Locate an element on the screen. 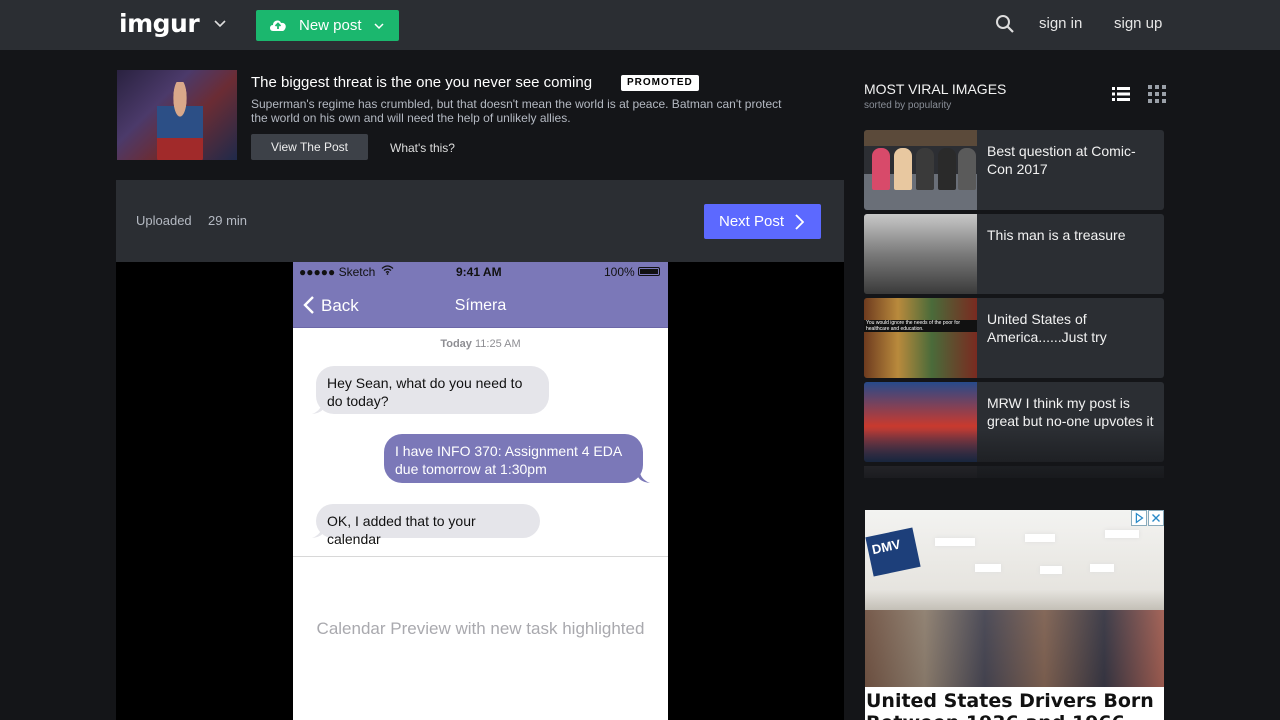 This screenshot has height=720, width=1280. battery-icon is located at coordinates (649, 271).